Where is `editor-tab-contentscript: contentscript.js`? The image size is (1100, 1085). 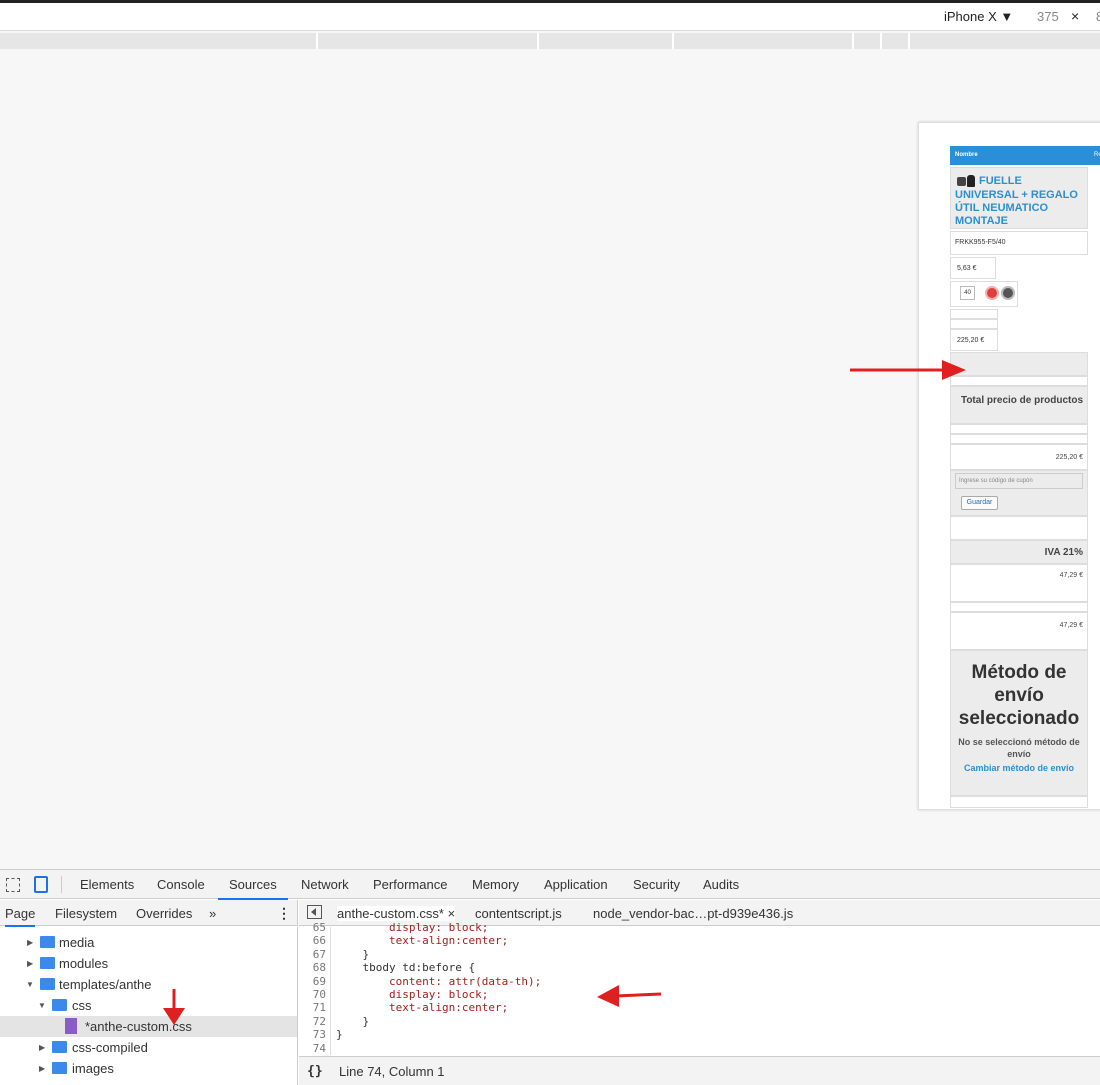 editor-tab-contentscript: contentscript.js is located at coordinates (518, 913).